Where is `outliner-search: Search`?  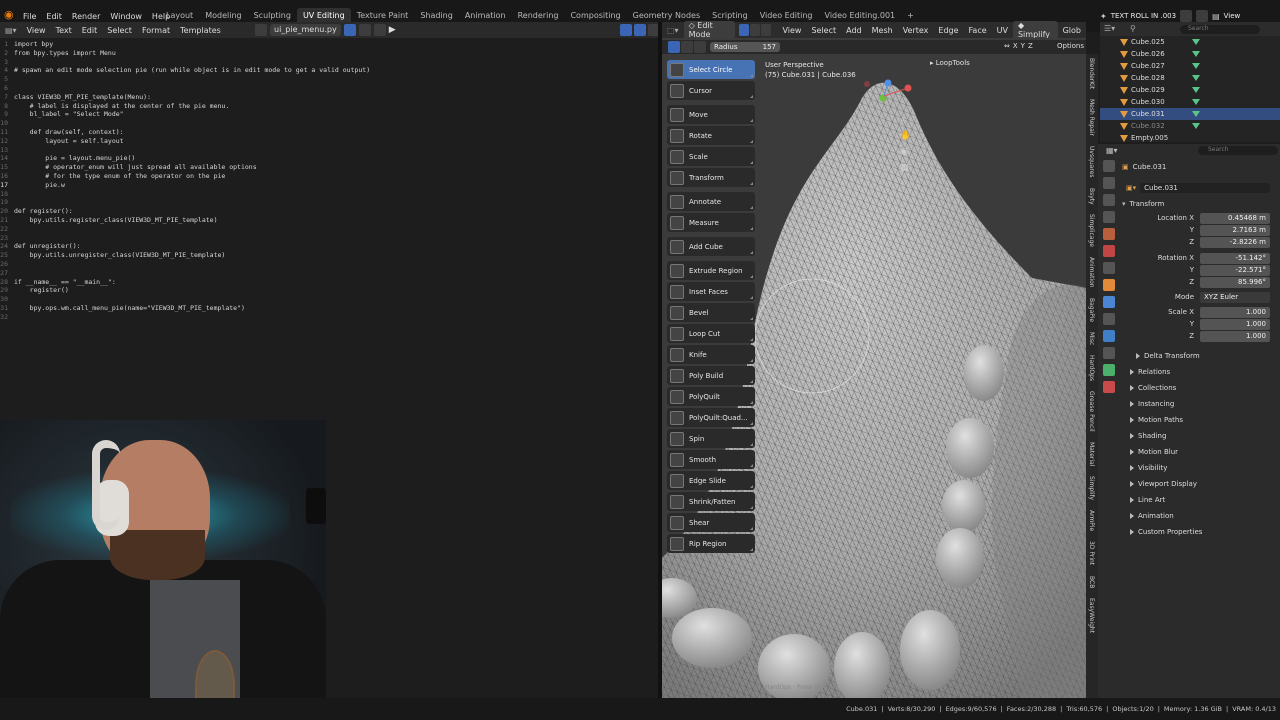
outliner-search: Search is located at coordinates (1220, 29).